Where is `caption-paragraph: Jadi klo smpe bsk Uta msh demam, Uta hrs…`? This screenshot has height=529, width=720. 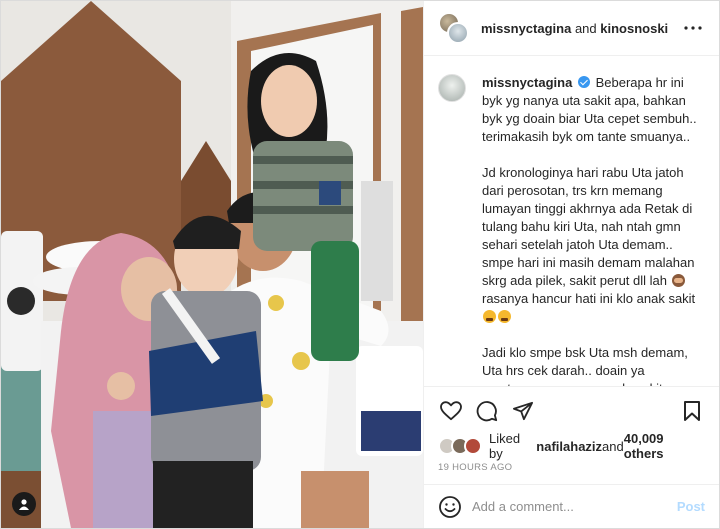 caption-paragraph: Jadi klo smpe bsk Uta msh demam, Uta hrs… is located at coordinates (593, 365).